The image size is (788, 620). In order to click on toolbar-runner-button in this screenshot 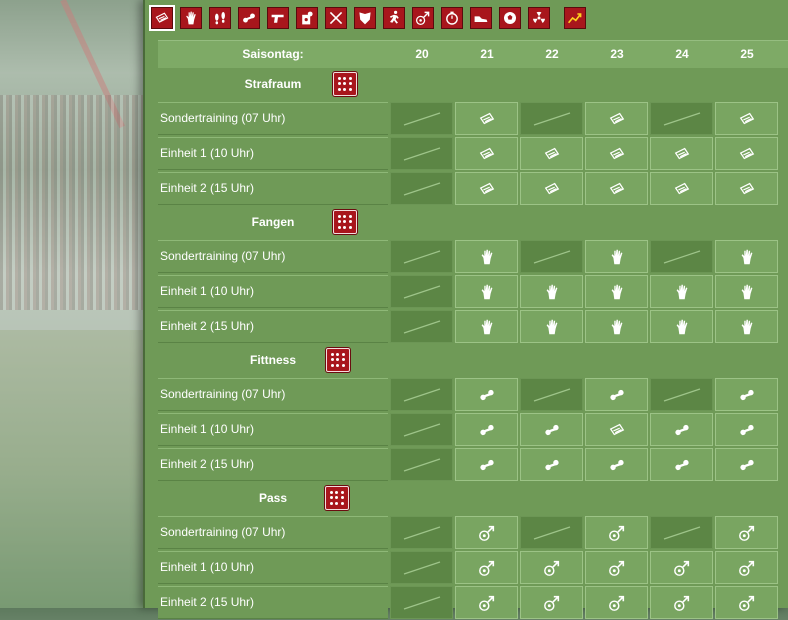, I will do `click(394, 18)`.